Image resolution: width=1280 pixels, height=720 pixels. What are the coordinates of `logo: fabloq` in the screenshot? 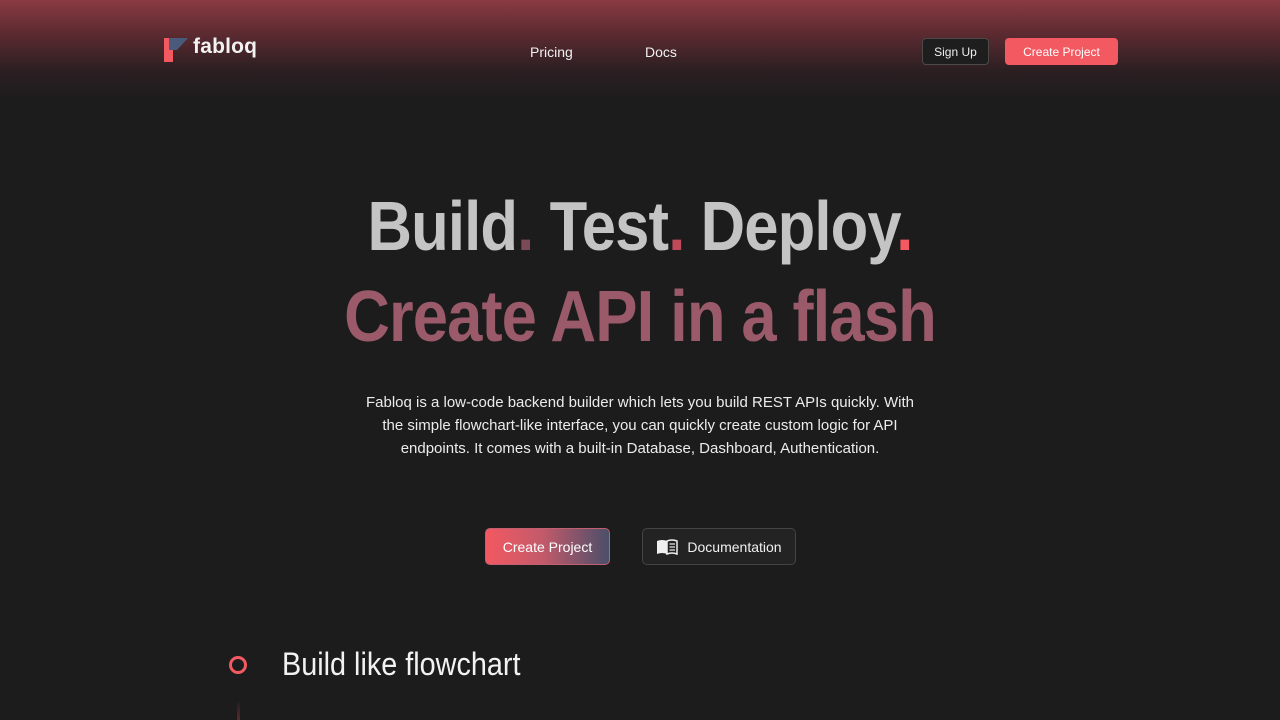 It's located at (210, 49).